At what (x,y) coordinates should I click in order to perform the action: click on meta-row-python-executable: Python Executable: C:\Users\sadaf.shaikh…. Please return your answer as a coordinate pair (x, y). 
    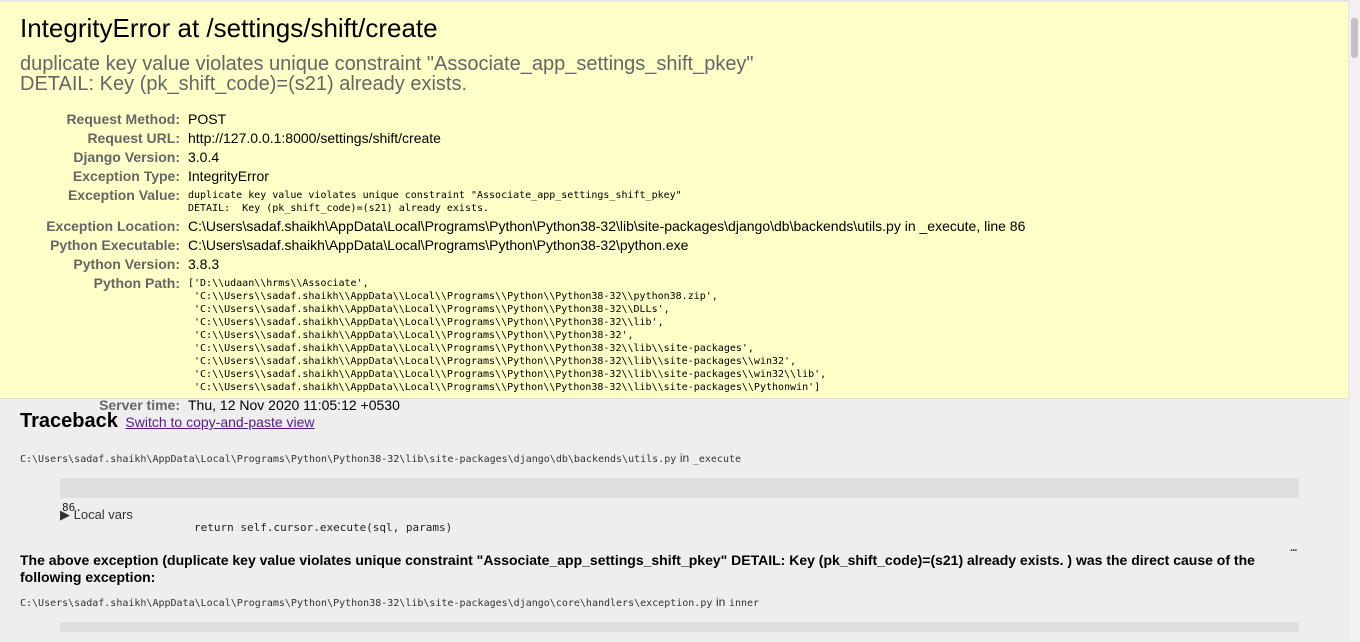
    Looking at the image, I should click on (522, 245).